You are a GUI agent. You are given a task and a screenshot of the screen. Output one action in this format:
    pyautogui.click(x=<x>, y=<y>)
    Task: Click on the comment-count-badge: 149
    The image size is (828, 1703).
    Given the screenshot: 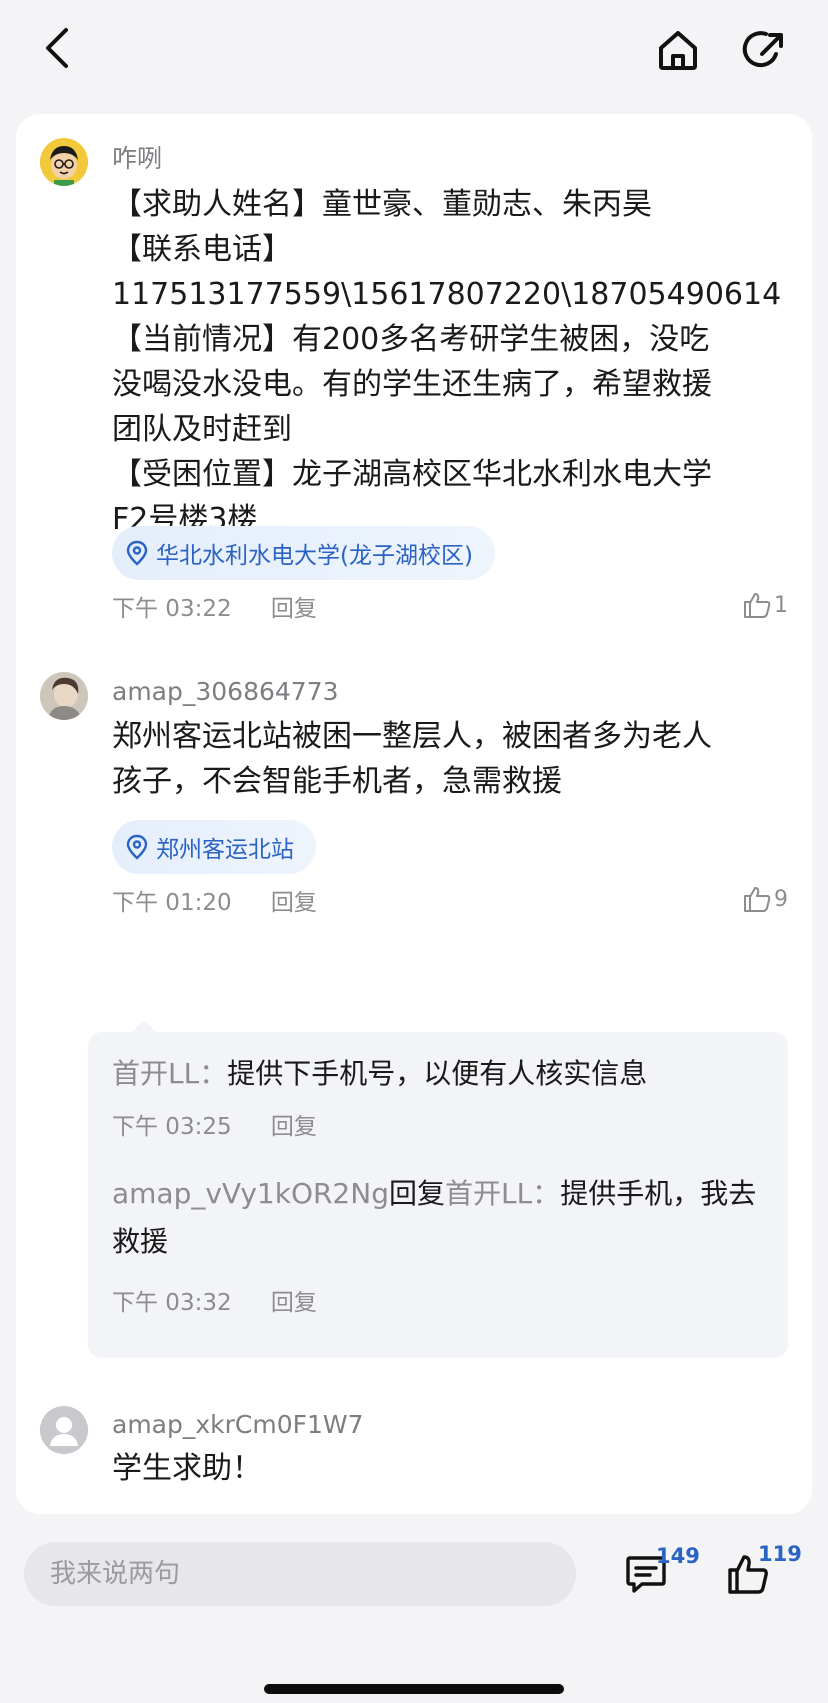 What is the action you would take?
    pyautogui.click(x=678, y=1556)
    